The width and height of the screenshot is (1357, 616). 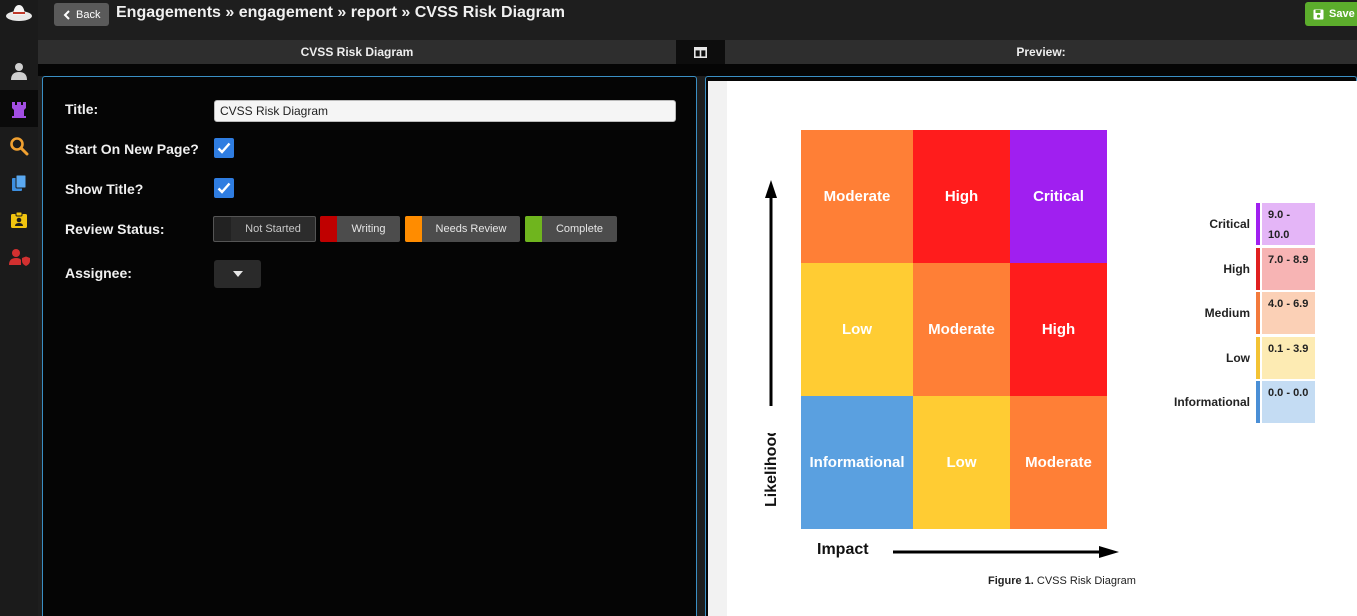 I want to click on status-not-started-button: Not Started, so click(x=264, y=229).